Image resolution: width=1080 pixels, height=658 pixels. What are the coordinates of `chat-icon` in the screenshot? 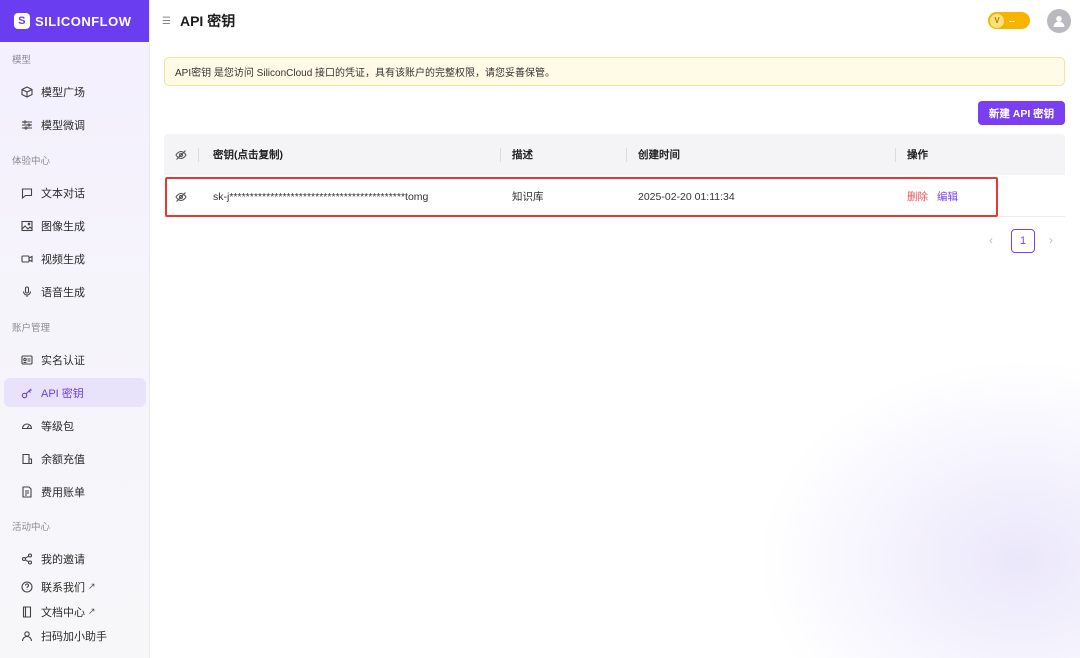 It's located at (27, 193).